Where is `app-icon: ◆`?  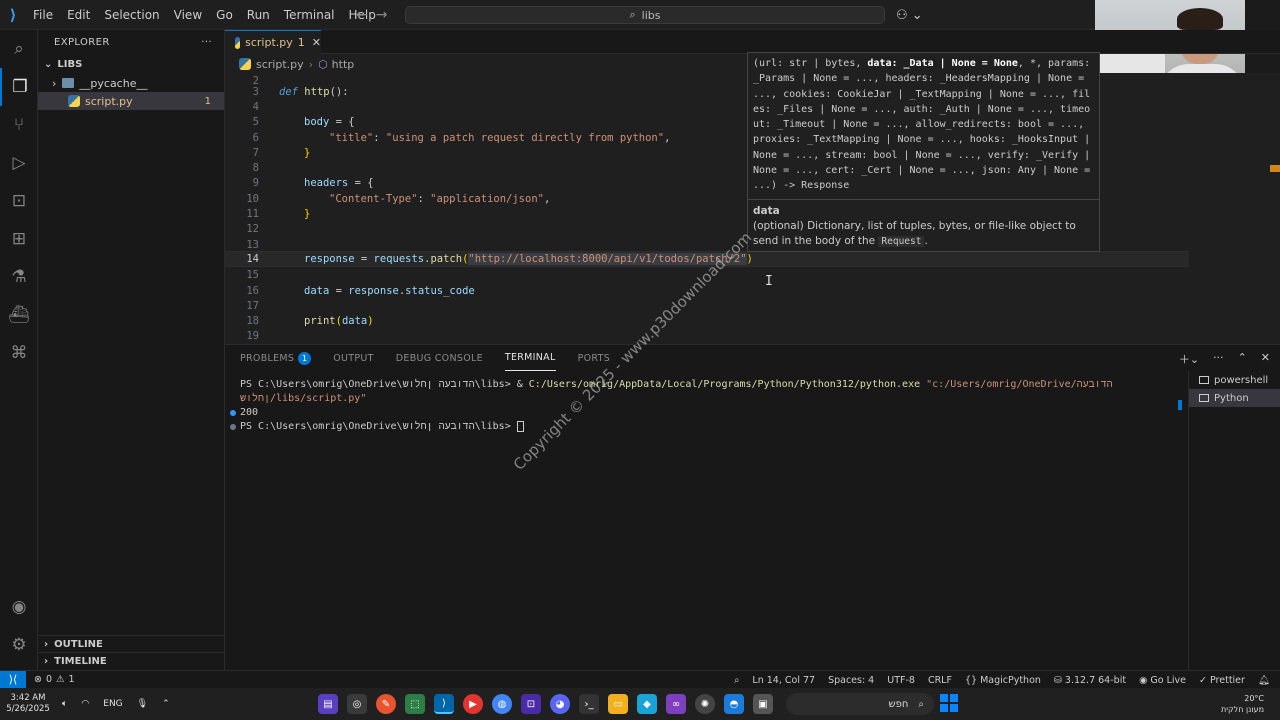 app-icon: ◆ is located at coordinates (647, 704).